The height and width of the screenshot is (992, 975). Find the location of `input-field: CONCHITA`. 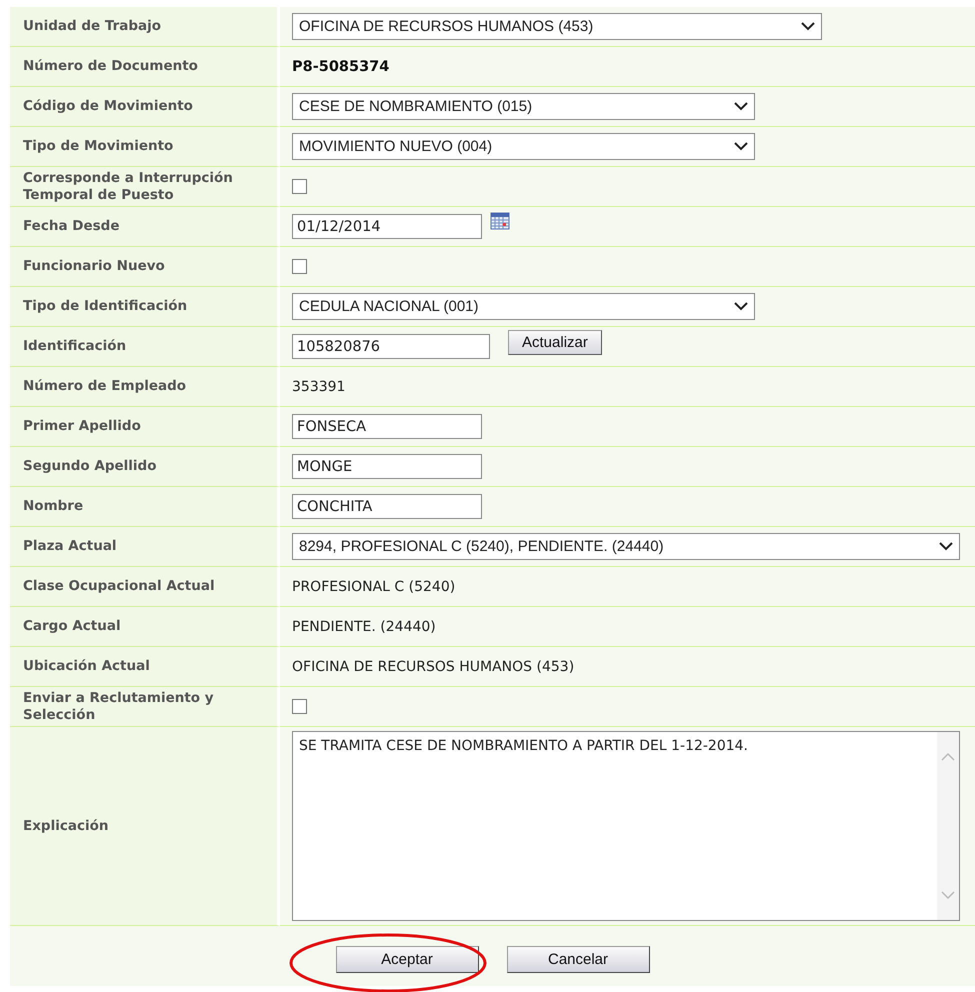

input-field: CONCHITA is located at coordinates (387, 506).